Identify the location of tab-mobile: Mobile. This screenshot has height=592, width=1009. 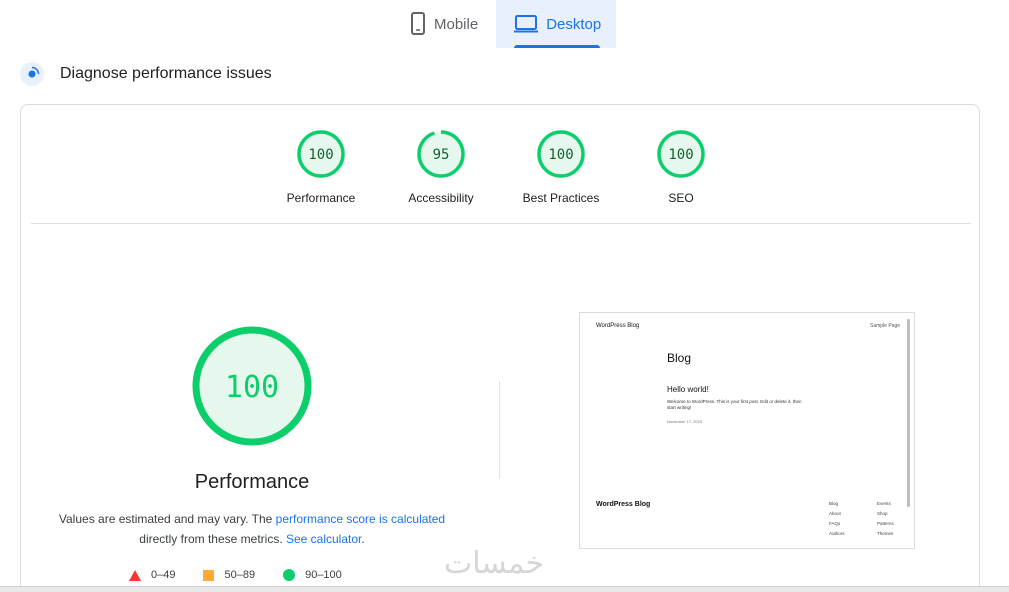
(444, 24).